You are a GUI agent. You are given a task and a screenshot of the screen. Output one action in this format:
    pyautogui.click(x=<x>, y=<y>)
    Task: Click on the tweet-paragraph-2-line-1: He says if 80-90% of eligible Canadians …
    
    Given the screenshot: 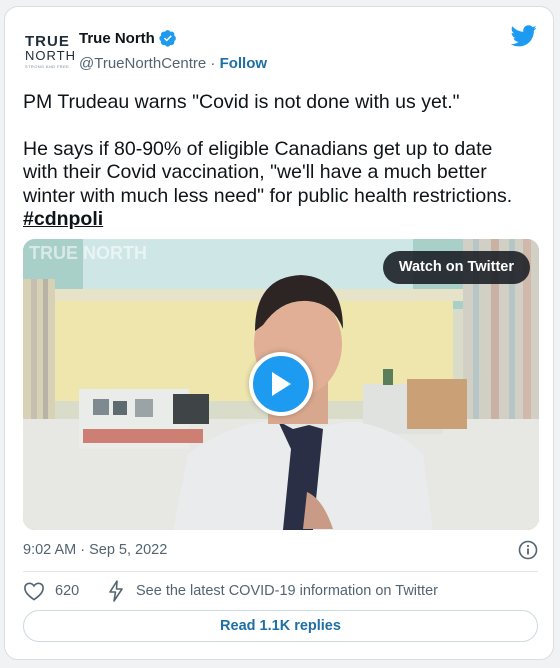 What is the action you would take?
    pyautogui.click(x=258, y=148)
    